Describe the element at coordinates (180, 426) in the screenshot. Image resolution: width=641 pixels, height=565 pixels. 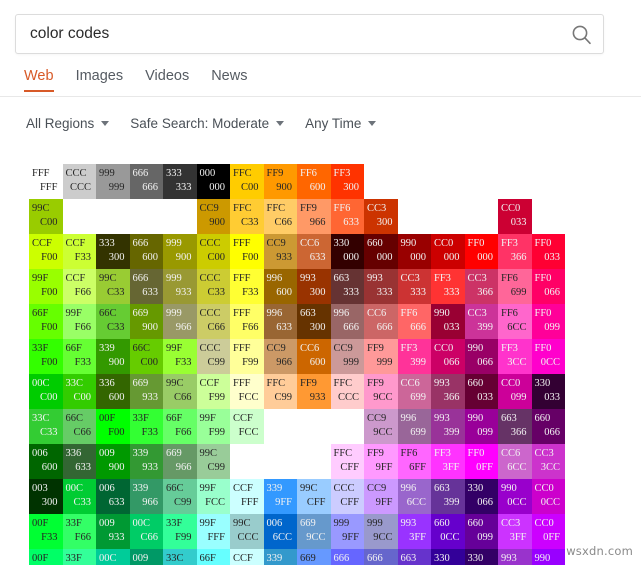
I see `color-cell: 66F F66` at that location.